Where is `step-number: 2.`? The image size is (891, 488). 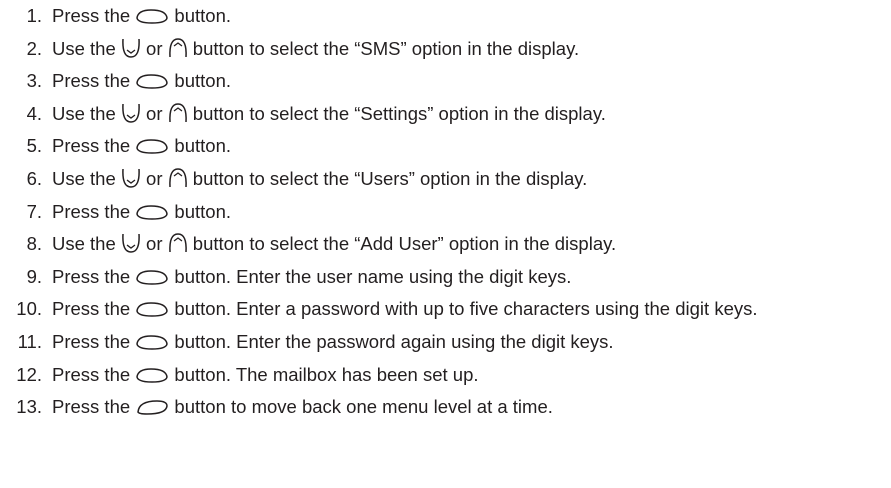 step-number: 2. is located at coordinates (34, 48).